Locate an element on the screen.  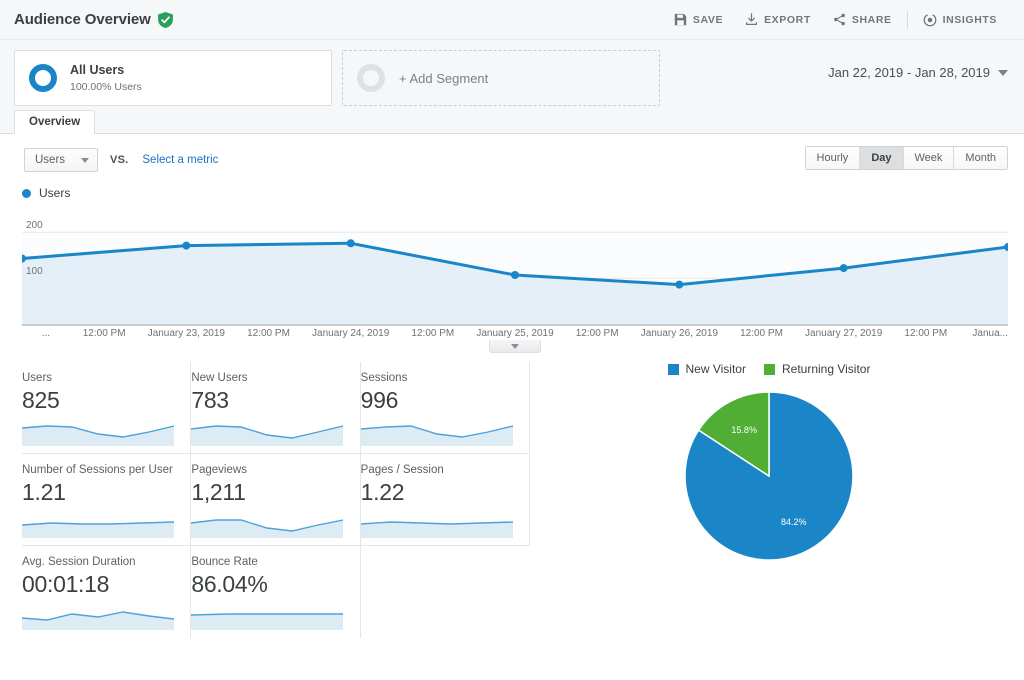
date-range-value: Jan 22, 2019 - Jan 28, 2019 is located at coordinates (909, 72).